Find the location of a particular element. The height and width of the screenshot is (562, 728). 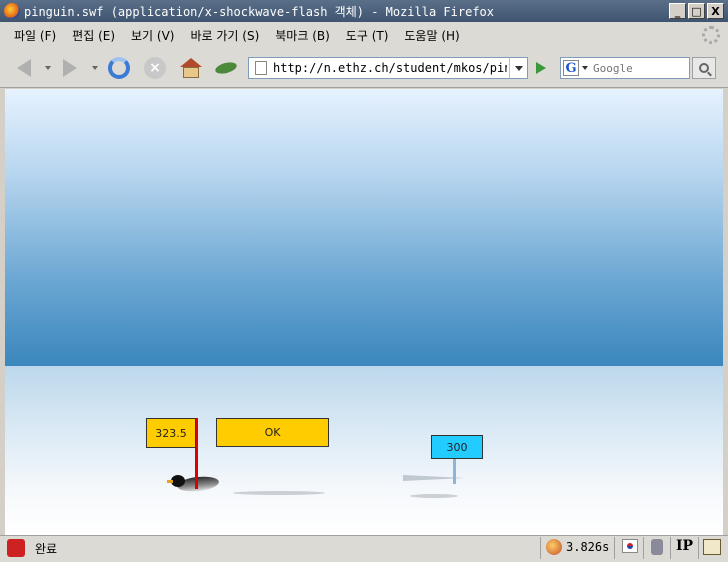

url-history-dropdown is located at coordinates (518, 68).